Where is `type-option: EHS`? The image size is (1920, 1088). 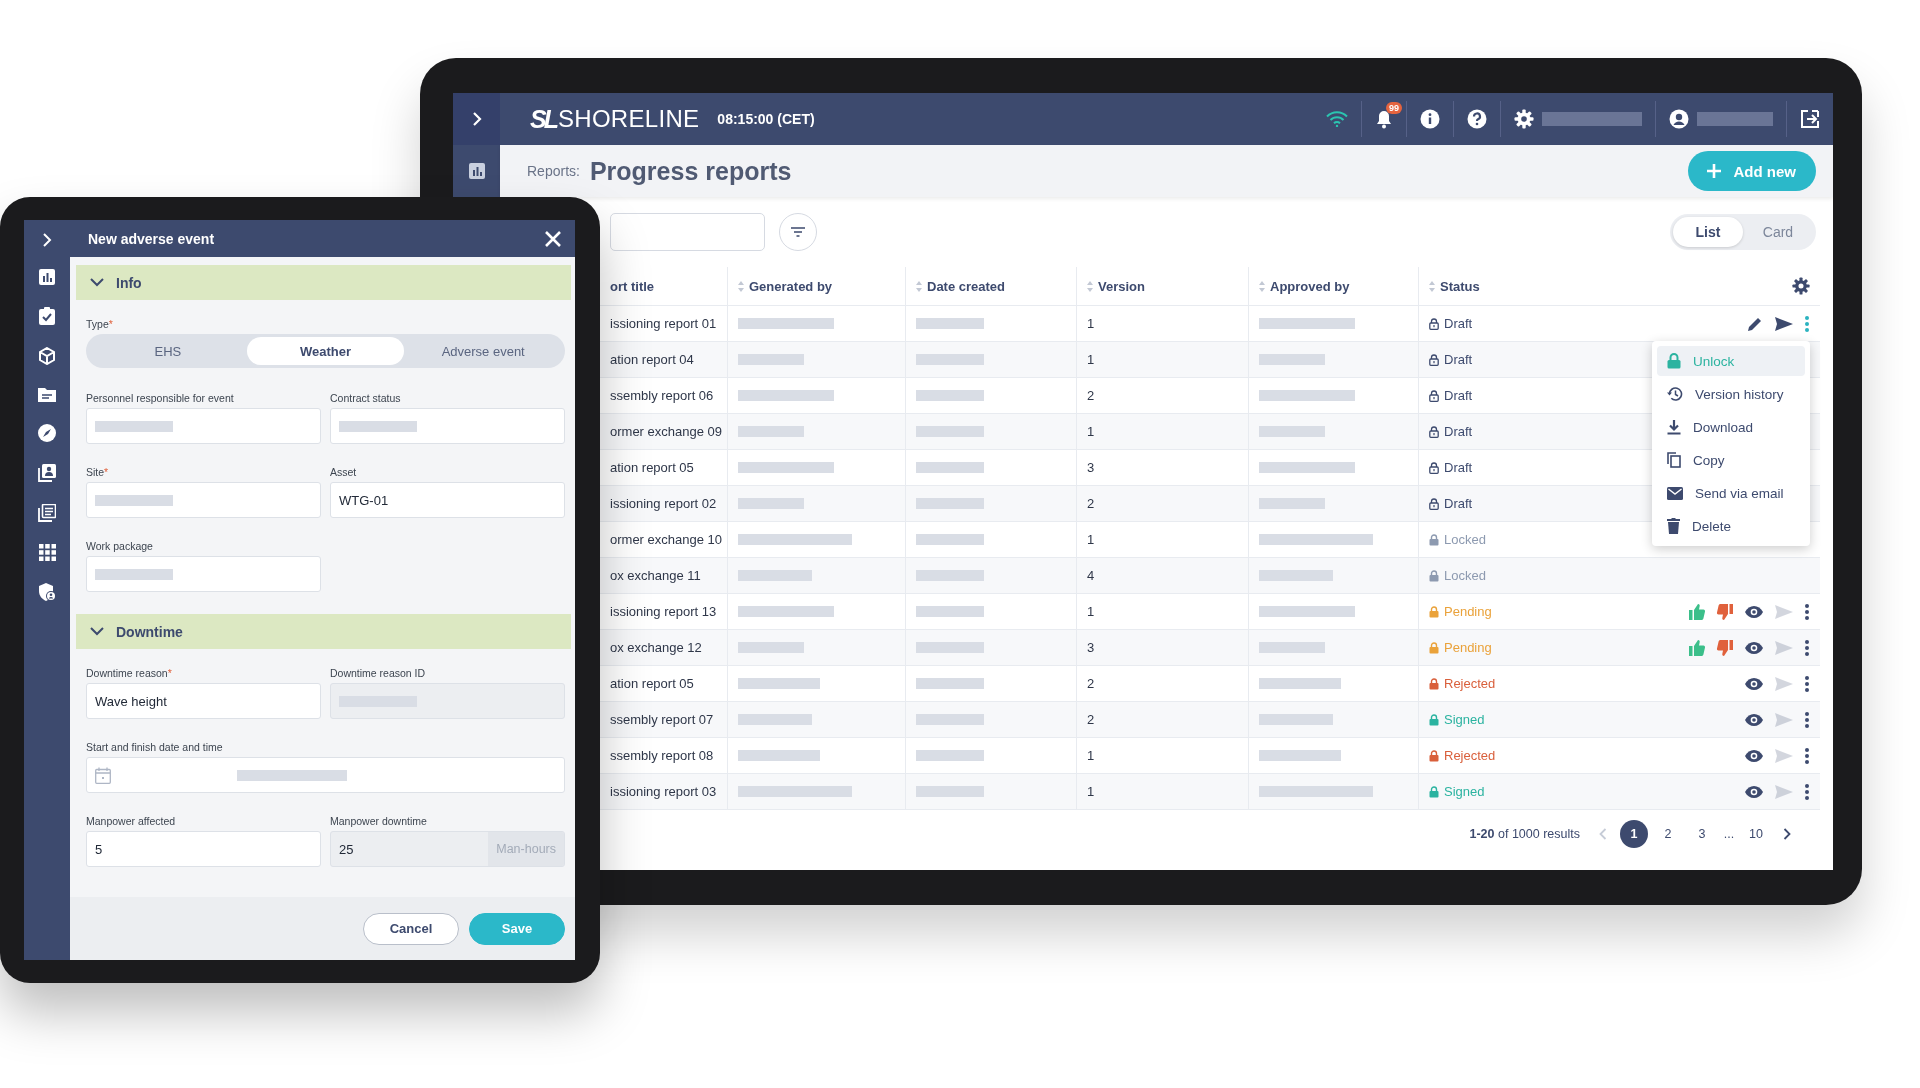 type-option: EHS is located at coordinates (168, 351).